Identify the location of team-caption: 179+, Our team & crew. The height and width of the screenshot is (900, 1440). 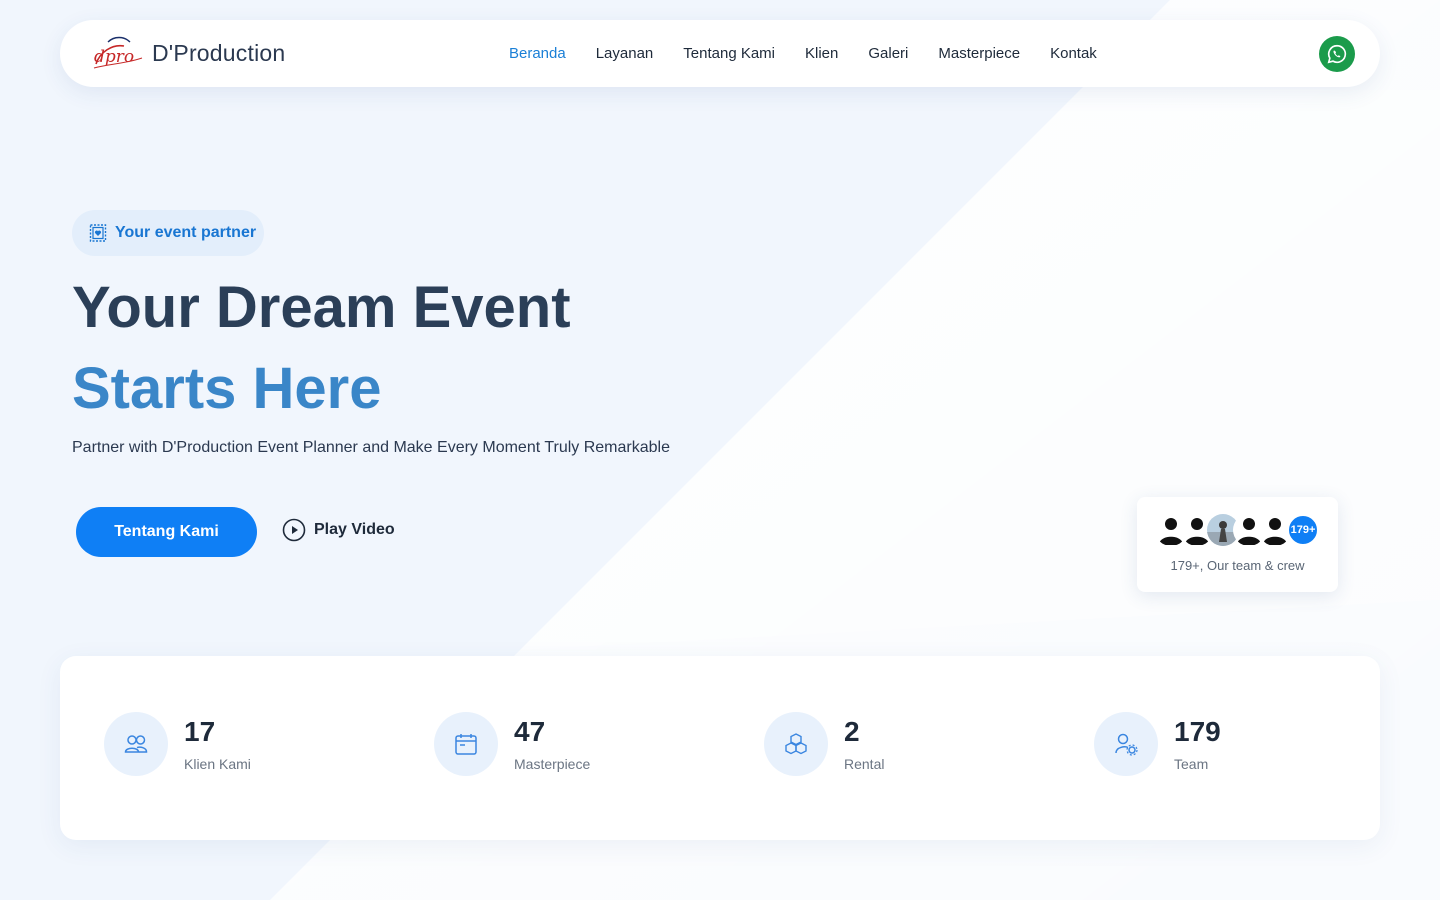
(1237, 565).